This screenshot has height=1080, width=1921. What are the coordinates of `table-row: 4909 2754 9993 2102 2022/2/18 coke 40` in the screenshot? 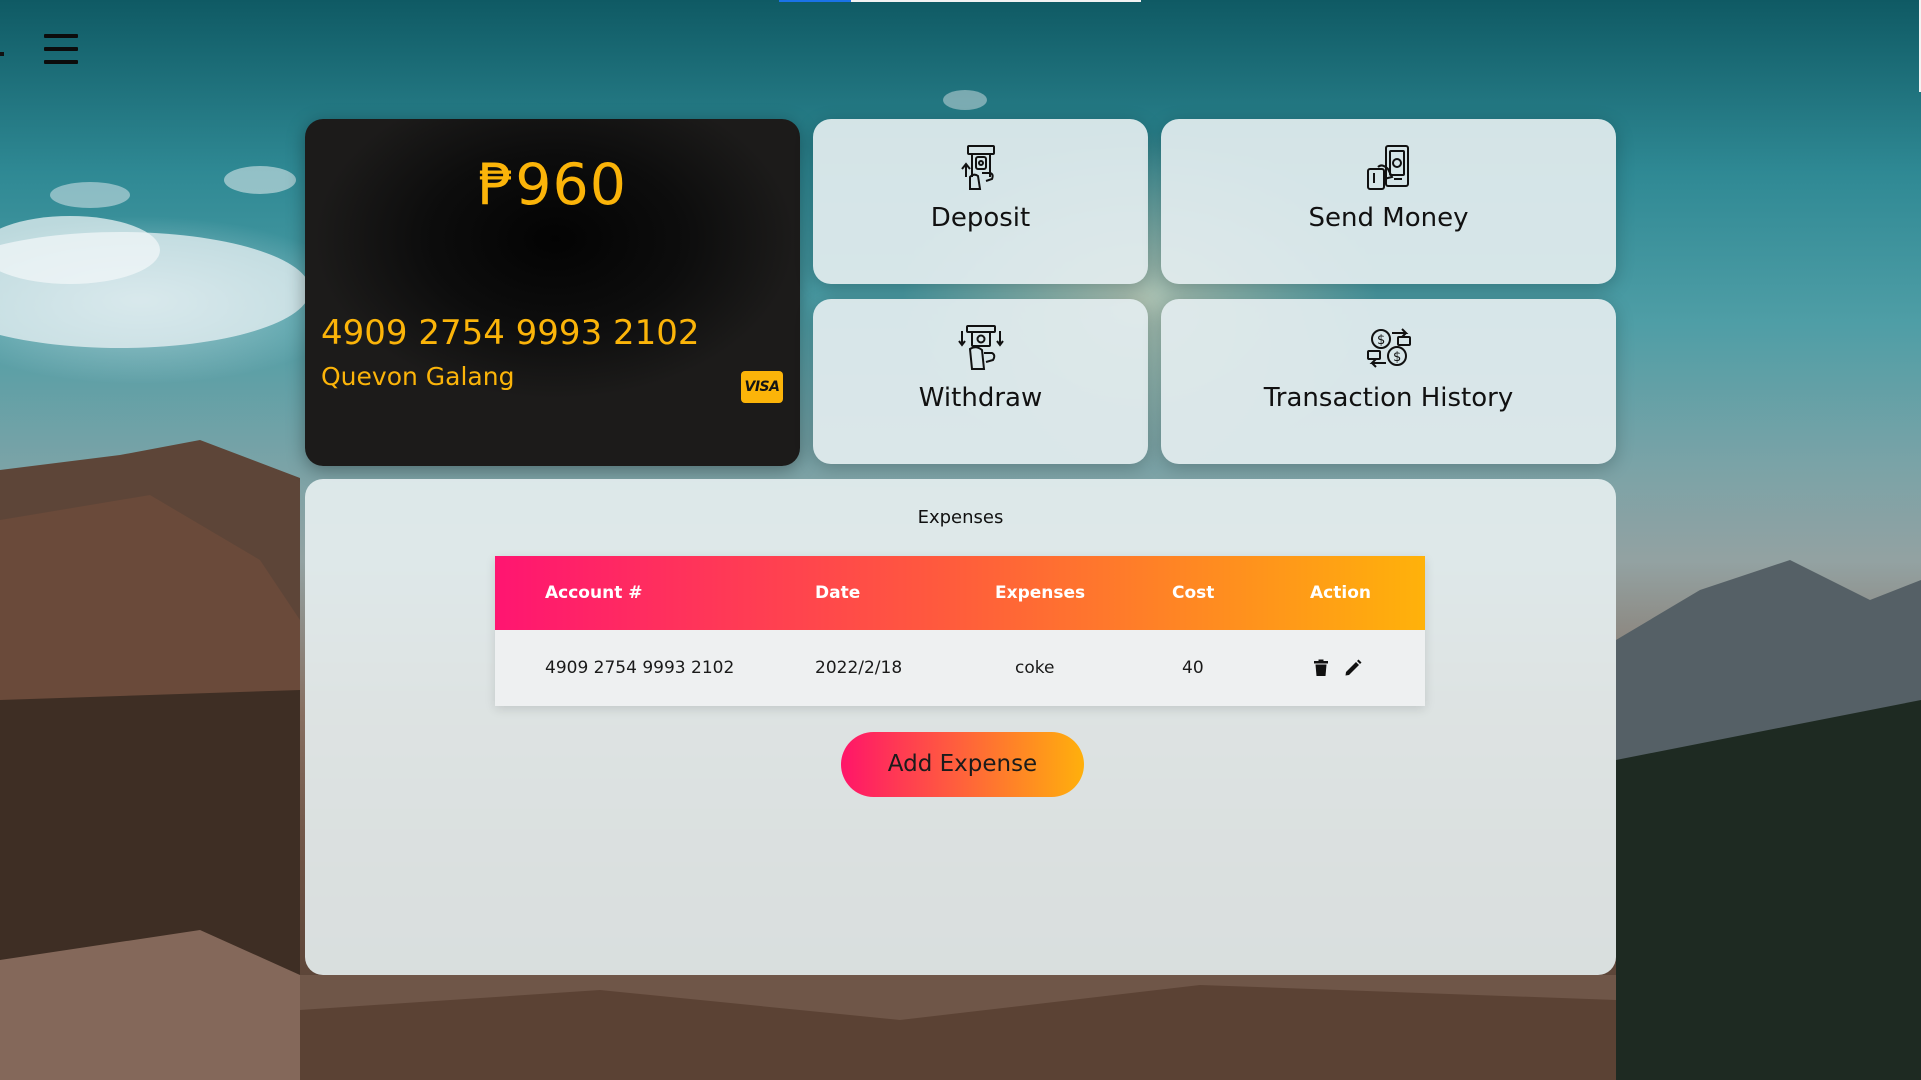 It's located at (960, 668).